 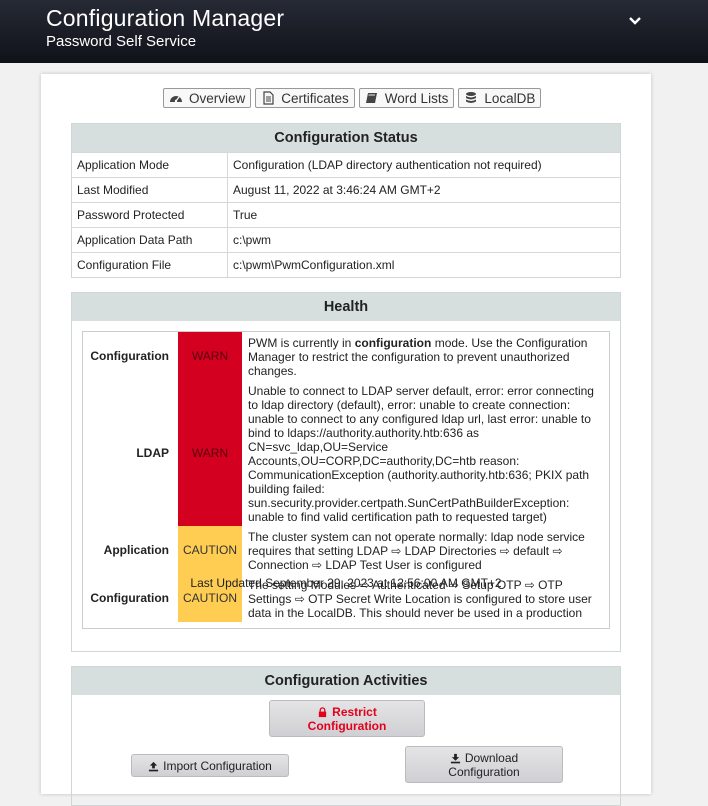 I want to click on table-row: Password Protected True, so click(x=346, y=215).